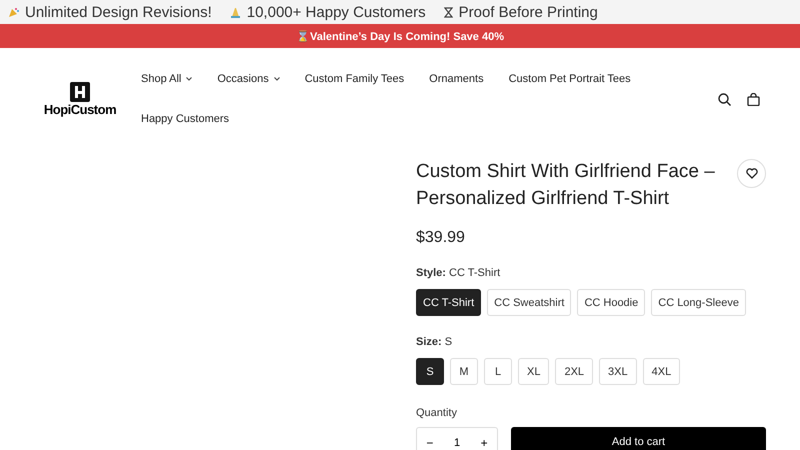 The image size is (800, 450). Describe the element at coordinates (569, 79) in the screenshot. I see `nav-link: Custom Pet Portrait Tees` at that location.